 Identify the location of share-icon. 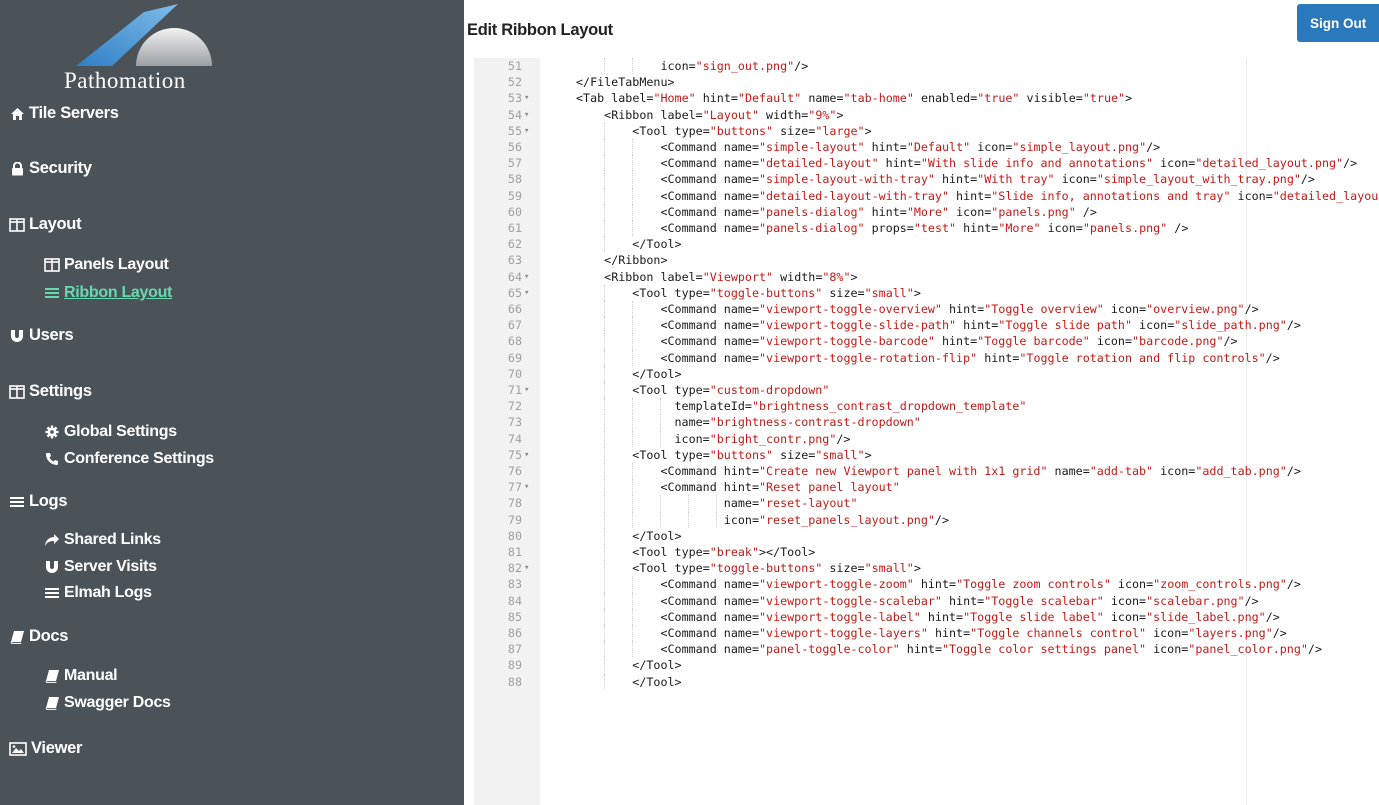
(52, 540).